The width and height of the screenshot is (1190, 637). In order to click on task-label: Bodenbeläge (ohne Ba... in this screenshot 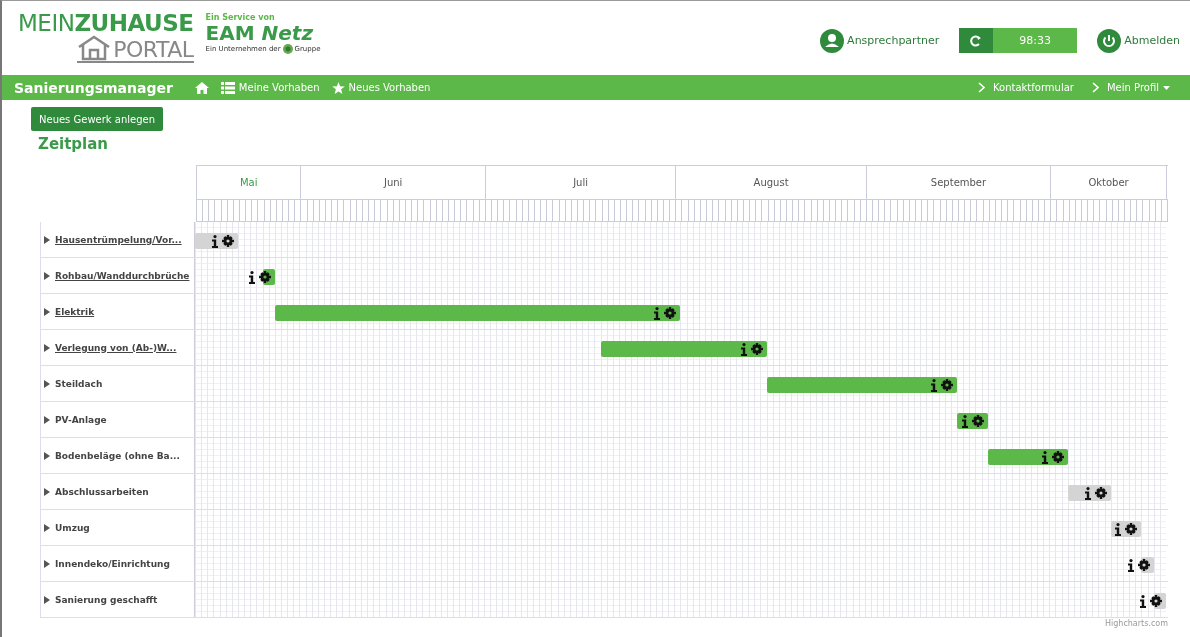, I will do `click(117, 455)`.